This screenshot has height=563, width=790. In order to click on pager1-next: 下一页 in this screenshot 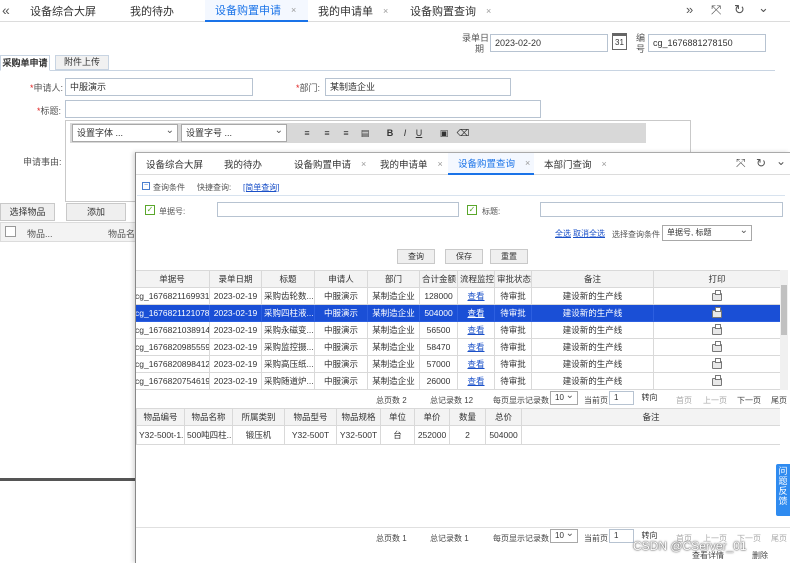, I will do `click(749, 400)`.